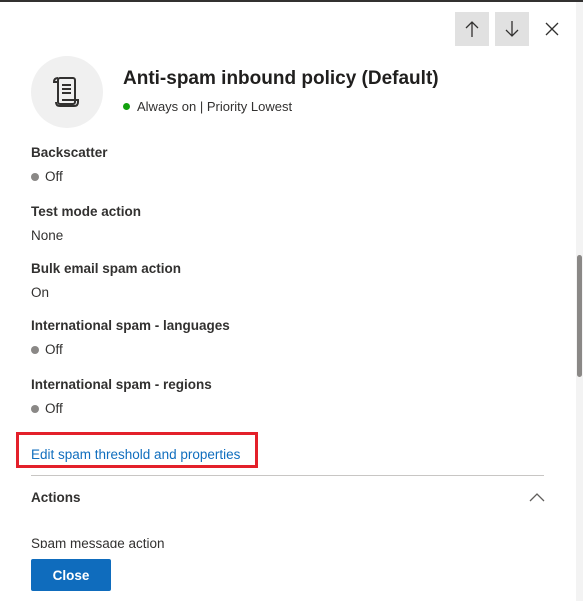 The image size is (583, 601). I want to click on field-label: Bulk email spam action, so click(106, 268).